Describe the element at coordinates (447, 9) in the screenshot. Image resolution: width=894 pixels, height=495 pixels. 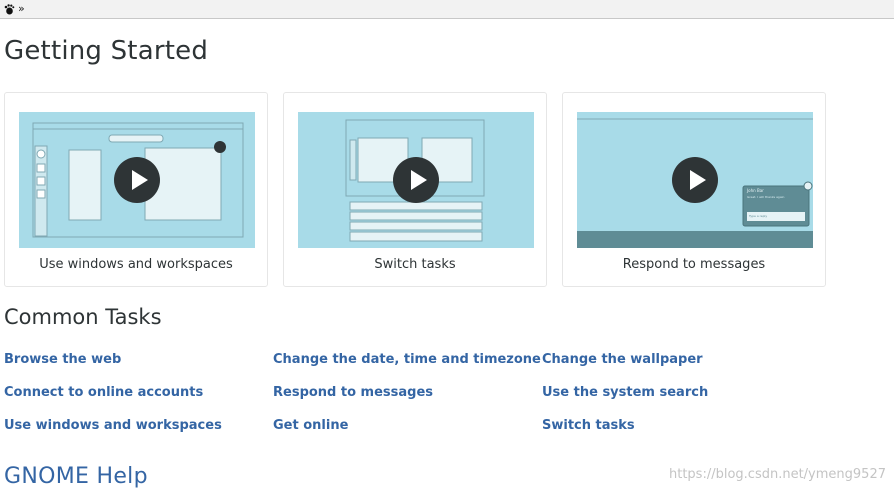
I see `toolbar: »` at that location.